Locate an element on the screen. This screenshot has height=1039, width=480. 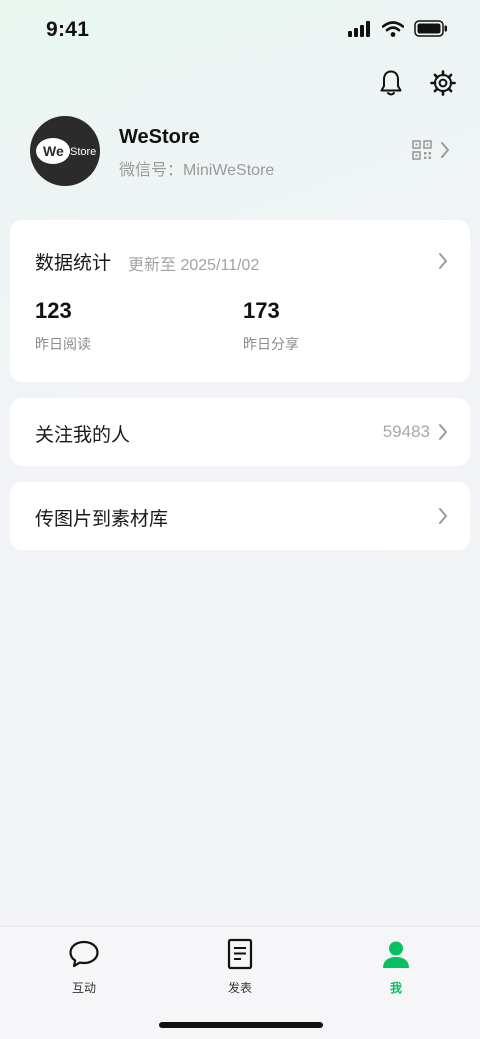
tab-publish: 发表 is located at coordinates (240, 966).